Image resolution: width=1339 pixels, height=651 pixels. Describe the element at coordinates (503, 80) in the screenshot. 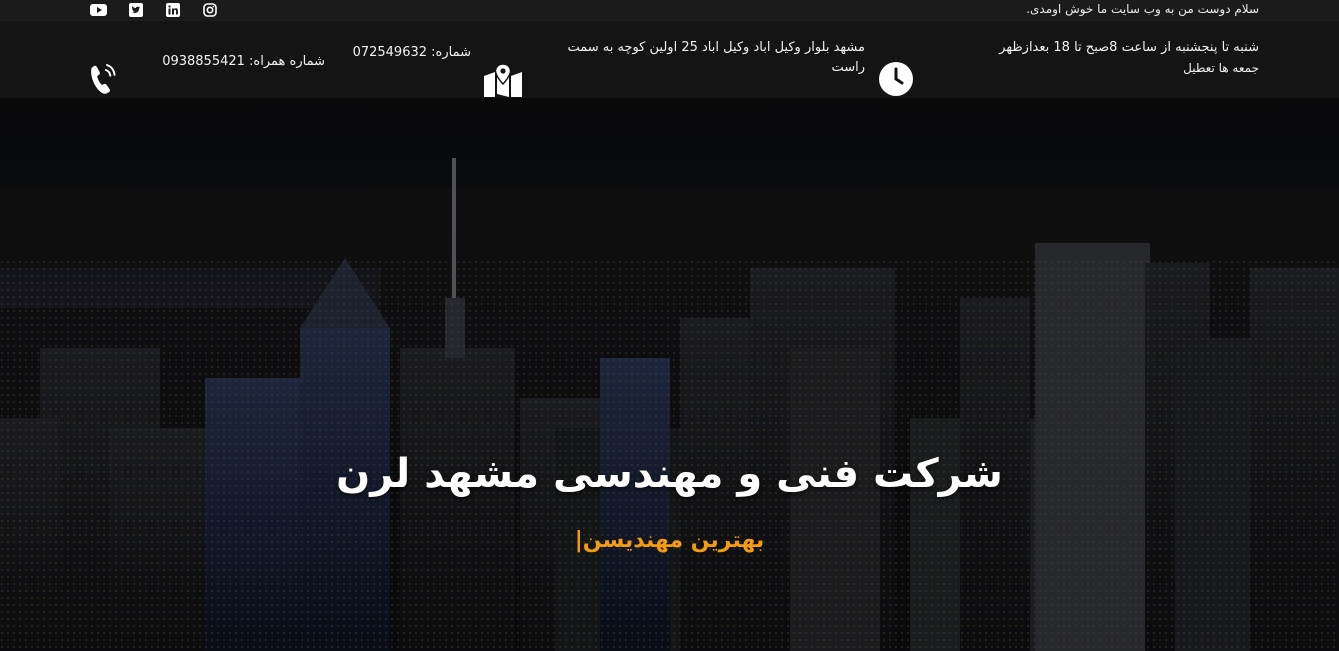

I see `map-icon` at that location.